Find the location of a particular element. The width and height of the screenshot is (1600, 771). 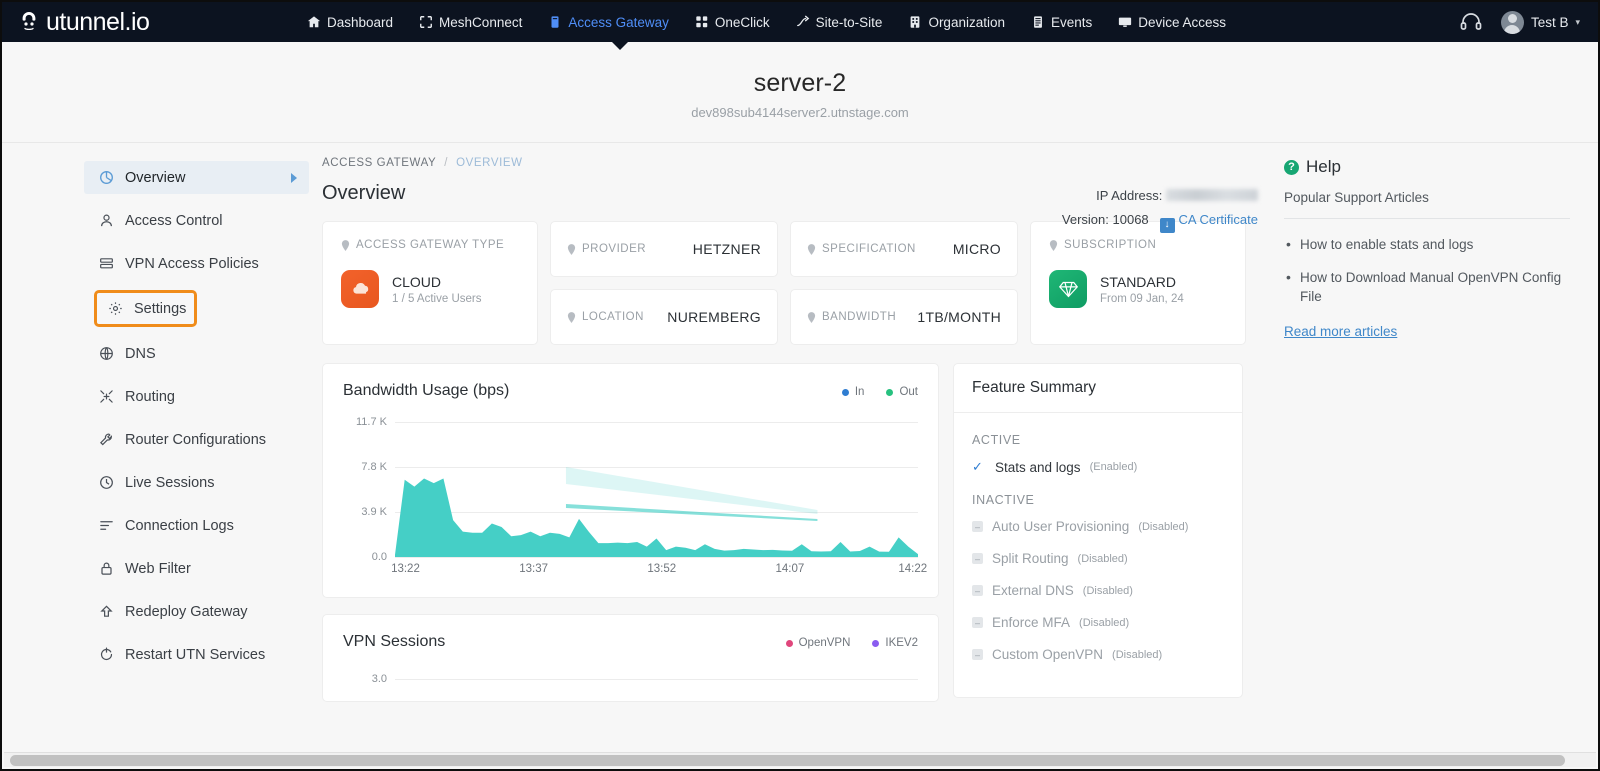

legend-item-in: In is located at coordinates (852, 392).